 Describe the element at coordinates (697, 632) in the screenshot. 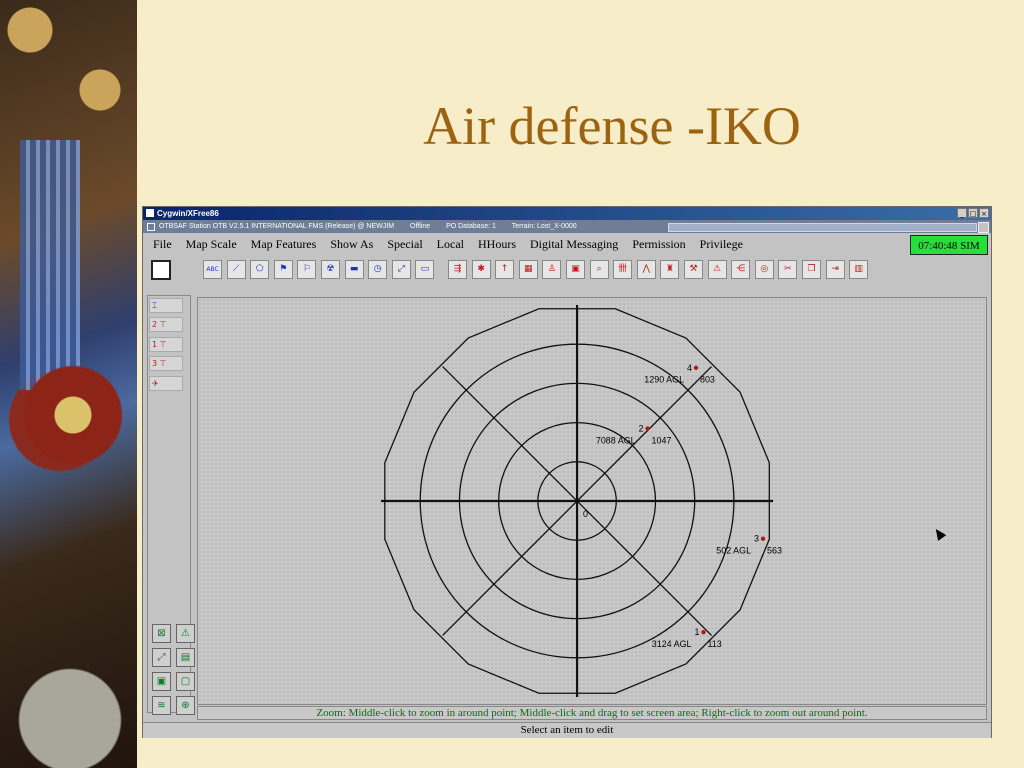

I see `target-id: 1` at that location.